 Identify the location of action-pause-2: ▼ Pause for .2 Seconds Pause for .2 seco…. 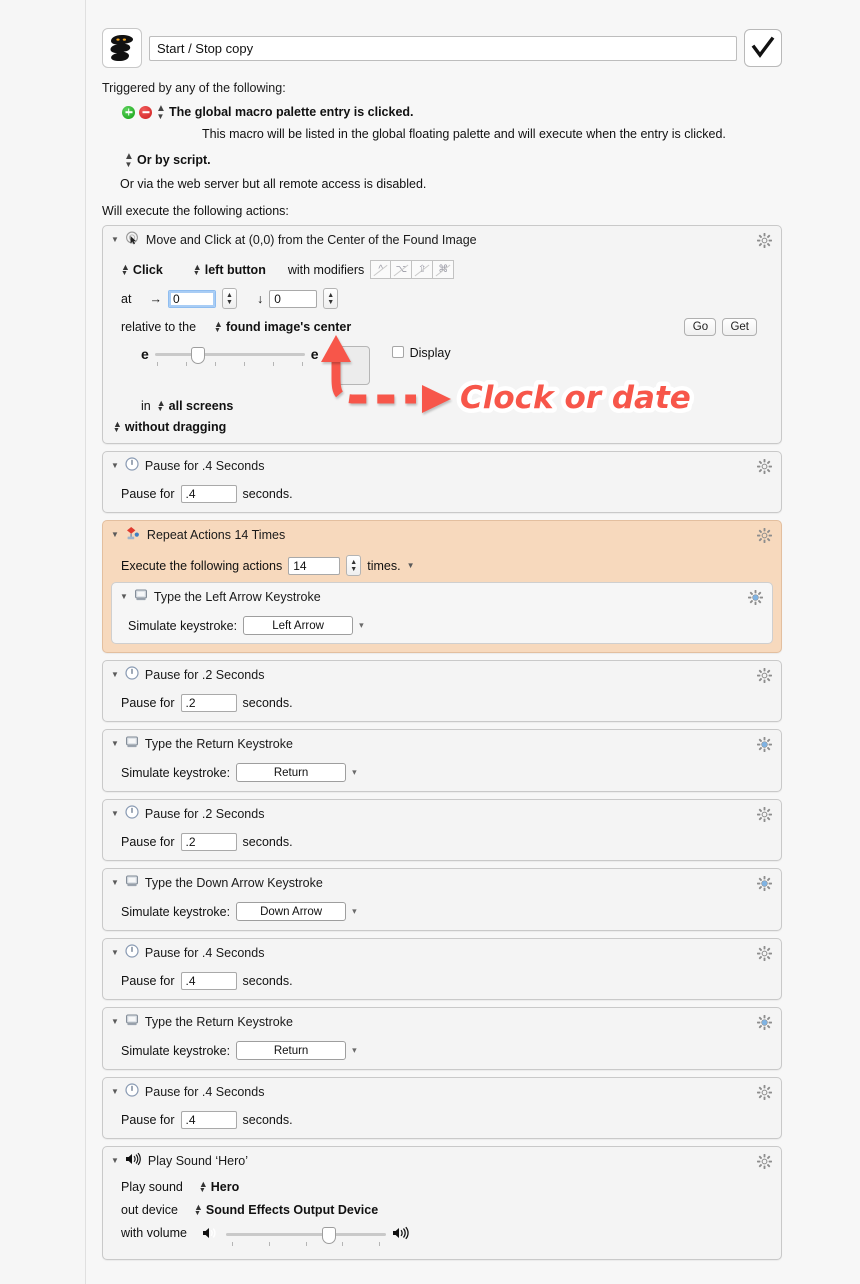
(442, 691).